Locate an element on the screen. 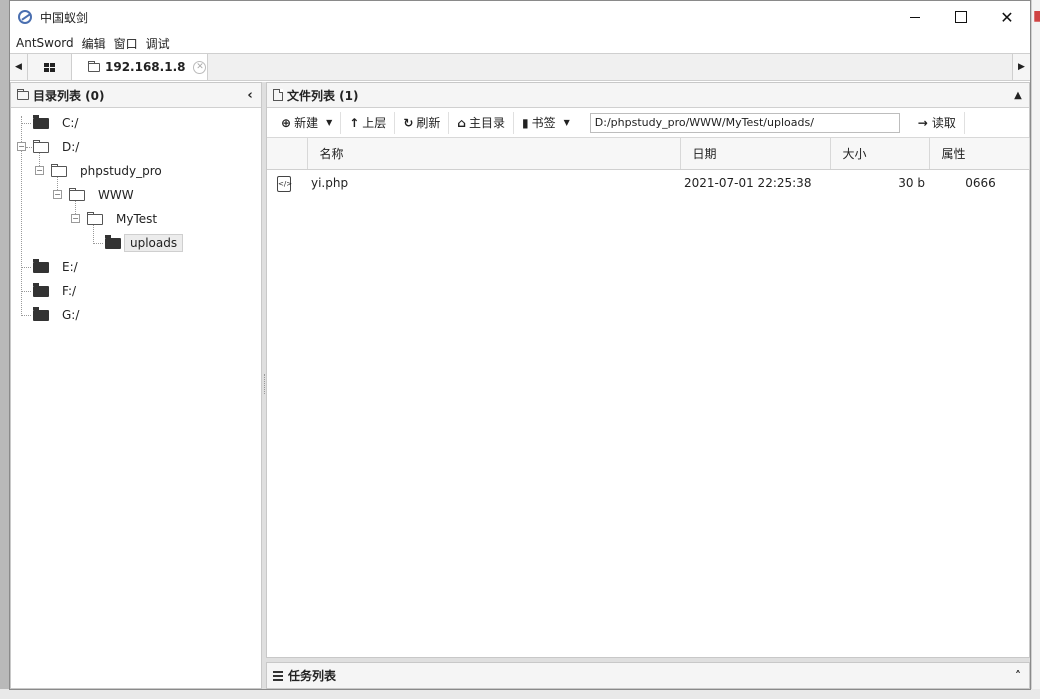  home-icon: ⌂ is located at coordinates (461, 122).